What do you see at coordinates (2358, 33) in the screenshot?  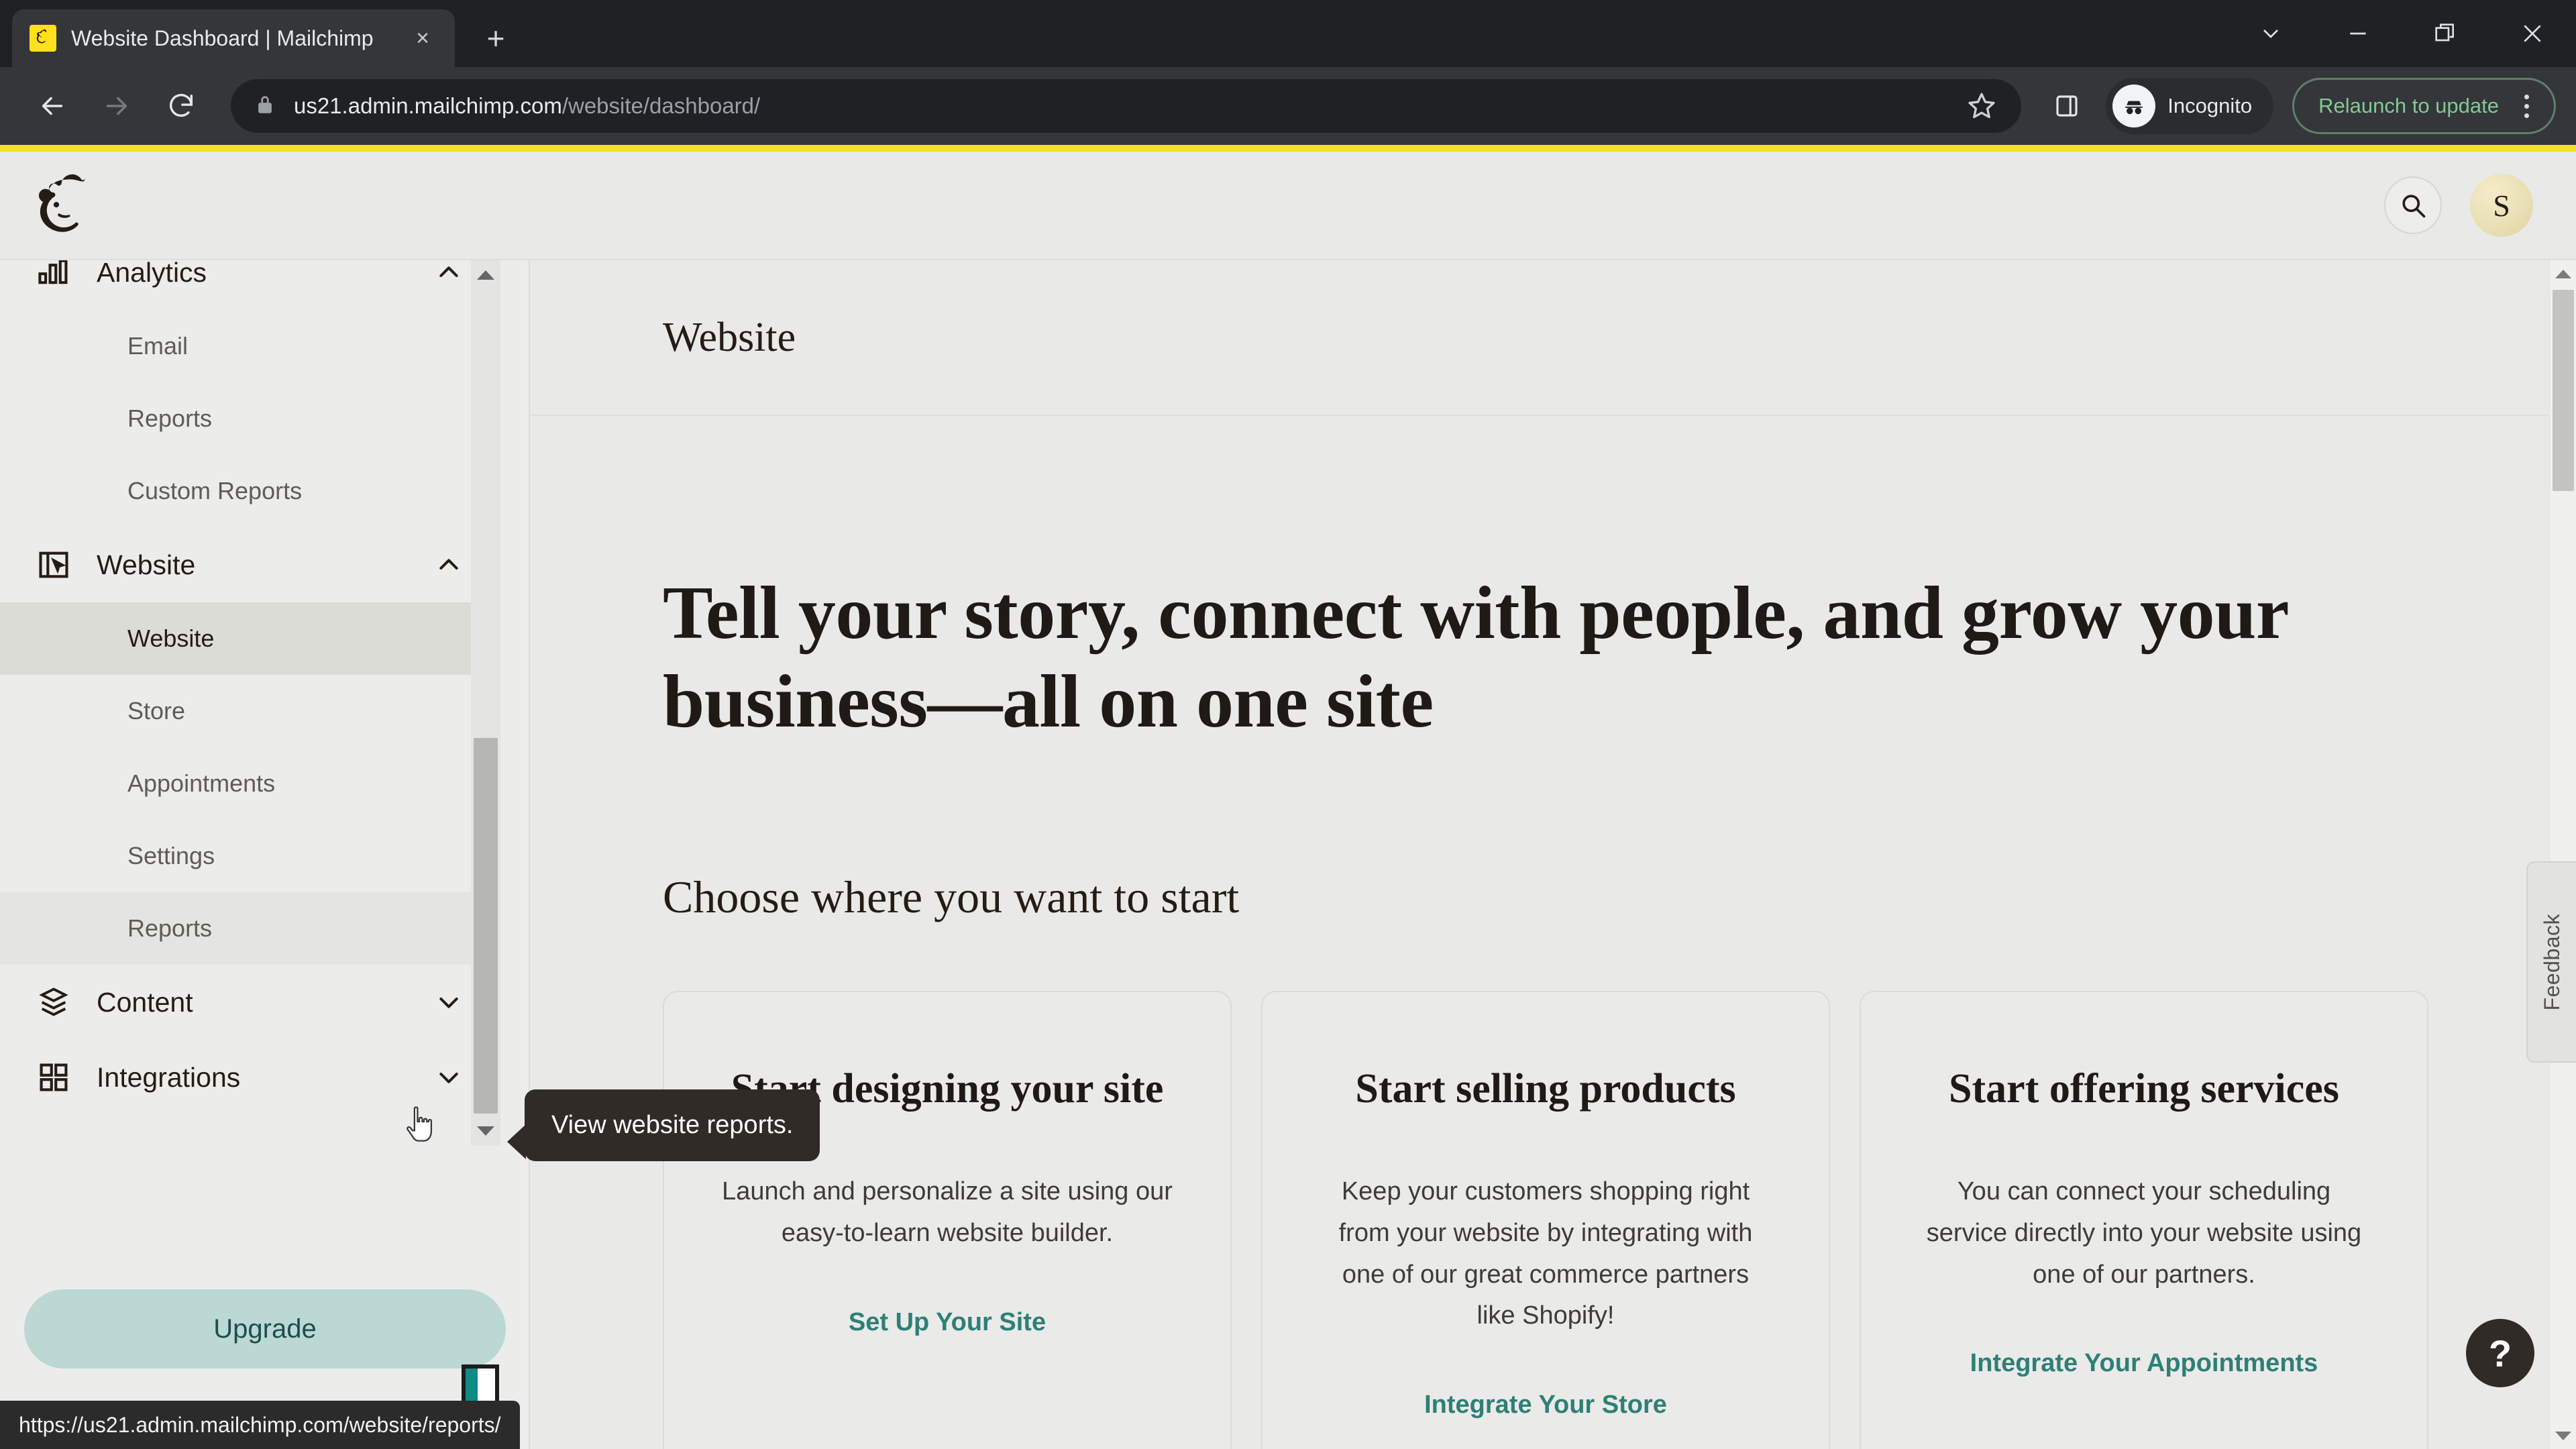 I see `minimize-icon` at bounding box center [2358, 33].